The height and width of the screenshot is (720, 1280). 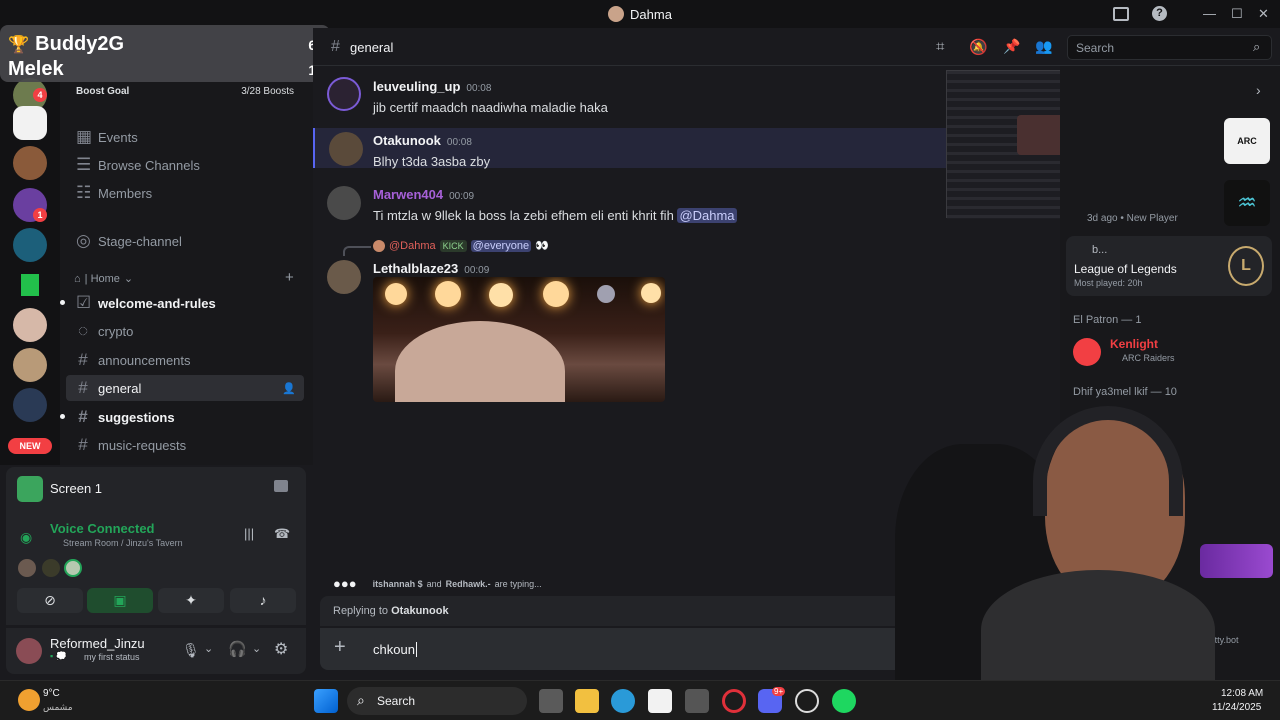 What do you see at coordinates (807, 701) in the screenshot?
I see `obs-icon` at bounding box center [807, 701].